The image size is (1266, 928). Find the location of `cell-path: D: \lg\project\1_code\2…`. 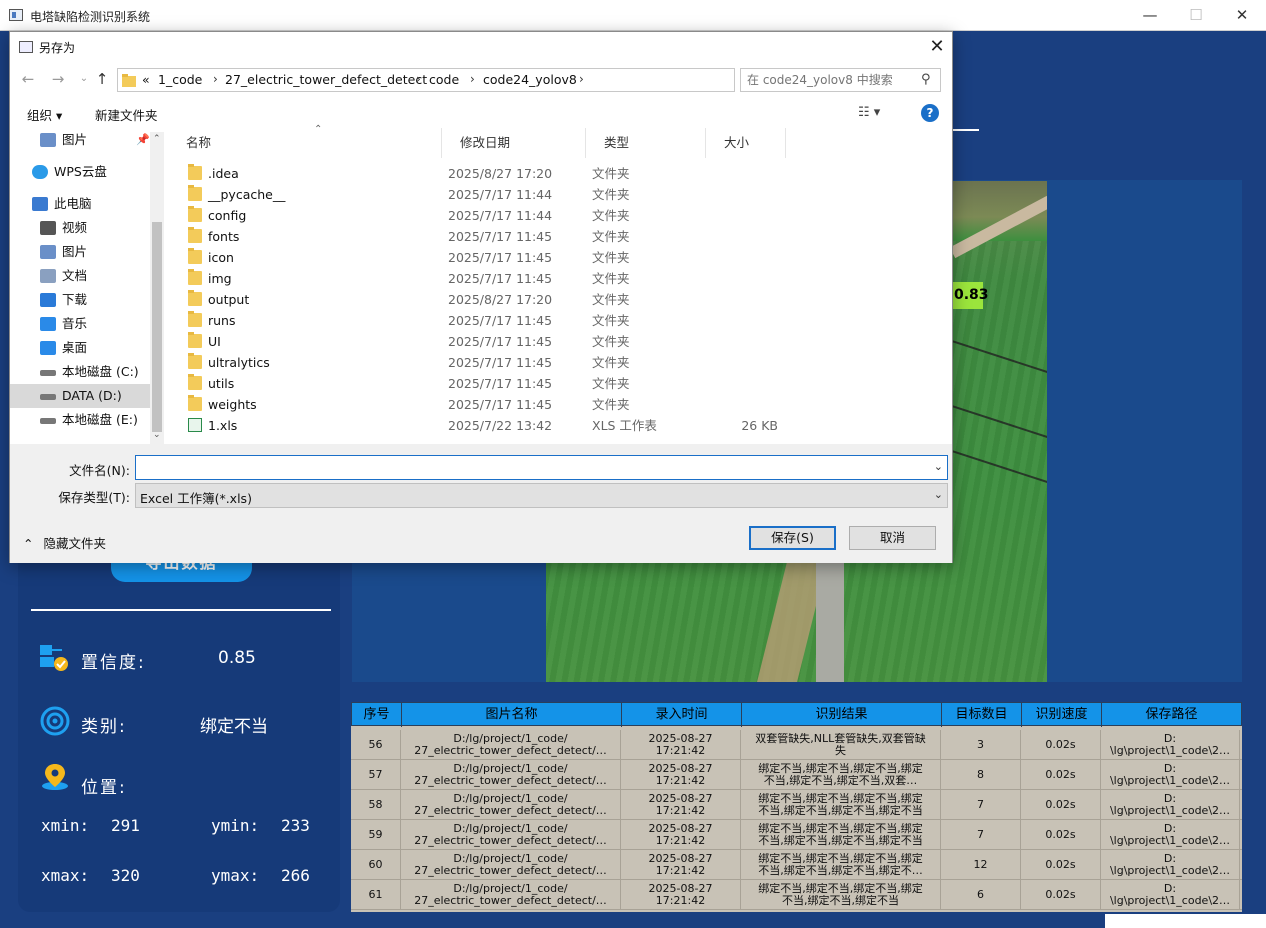

cell-path: D: \lg\project\1_code\2… is located at coordinates (1170, 835).